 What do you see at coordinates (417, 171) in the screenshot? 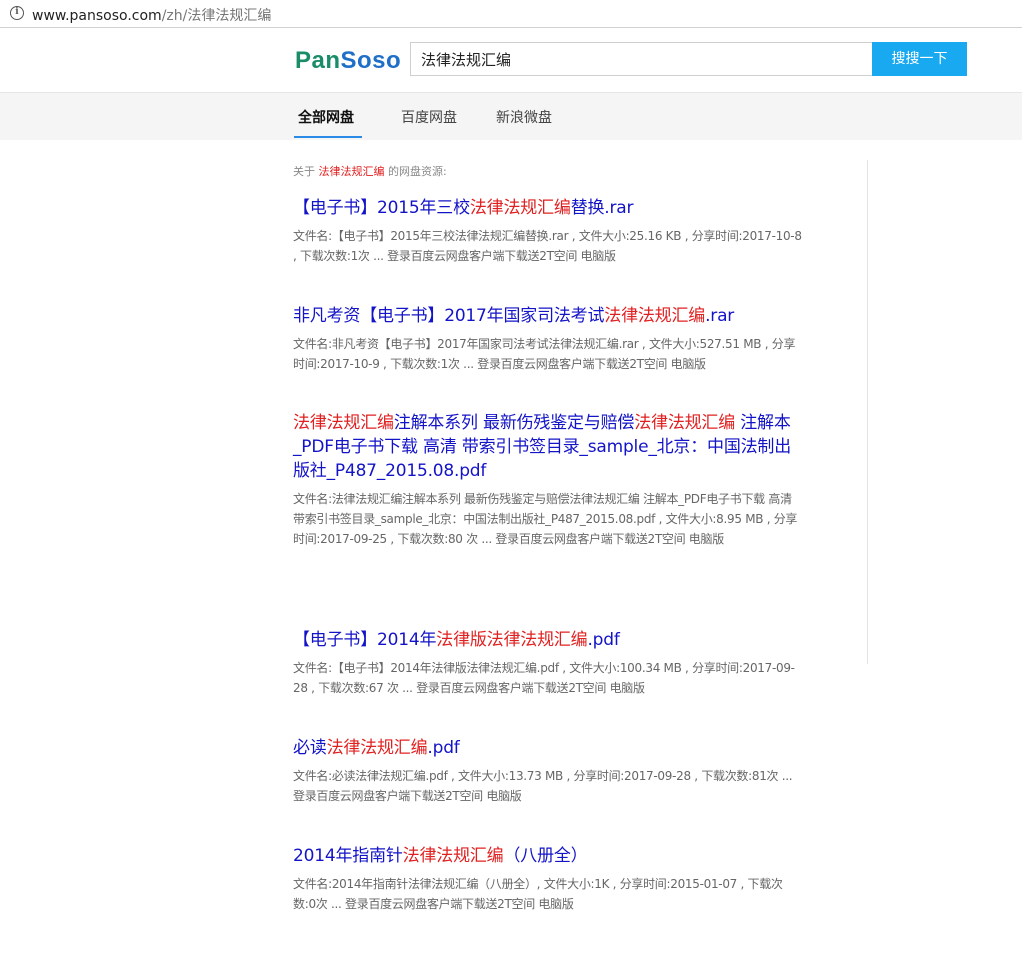
I see `summary-suffix: 的网盘资源:` at bounding box center [417, 171].